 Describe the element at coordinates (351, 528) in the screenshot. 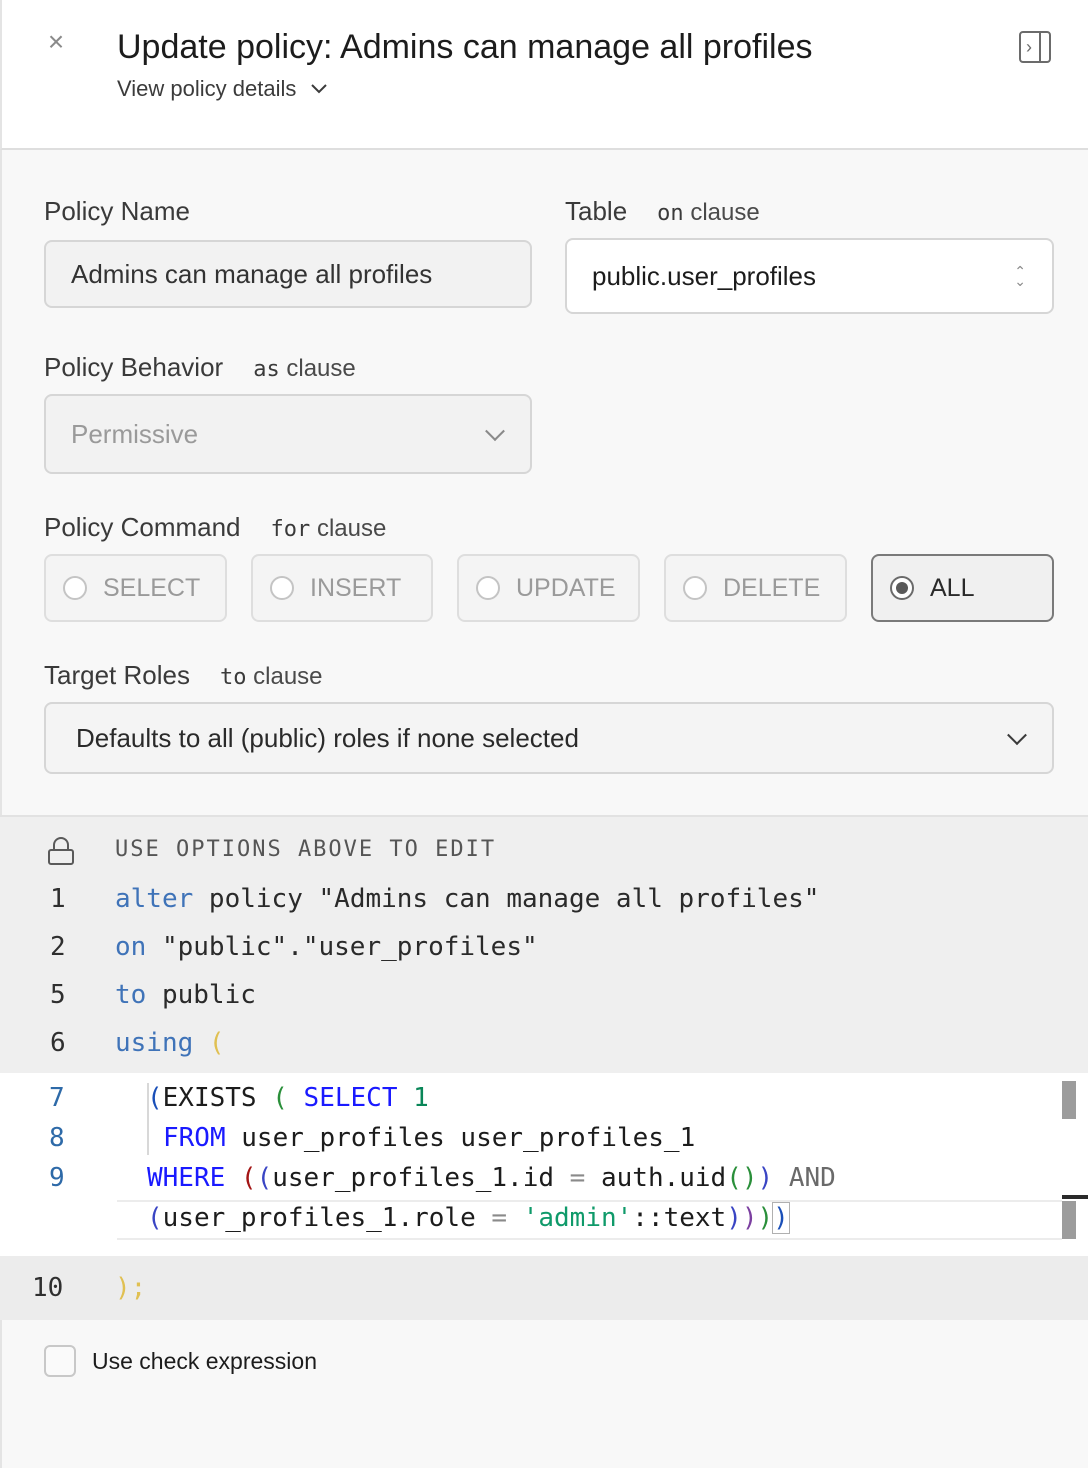

I see `command-clause-word: clause` at that location.